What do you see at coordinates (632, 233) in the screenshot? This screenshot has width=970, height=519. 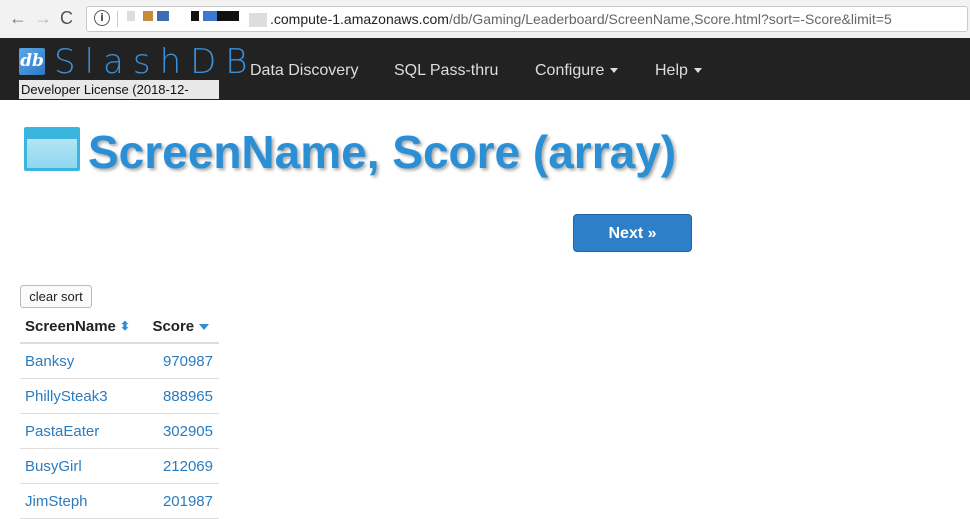 I see `next-page-button: Next »` at bounding box center [632, 233].